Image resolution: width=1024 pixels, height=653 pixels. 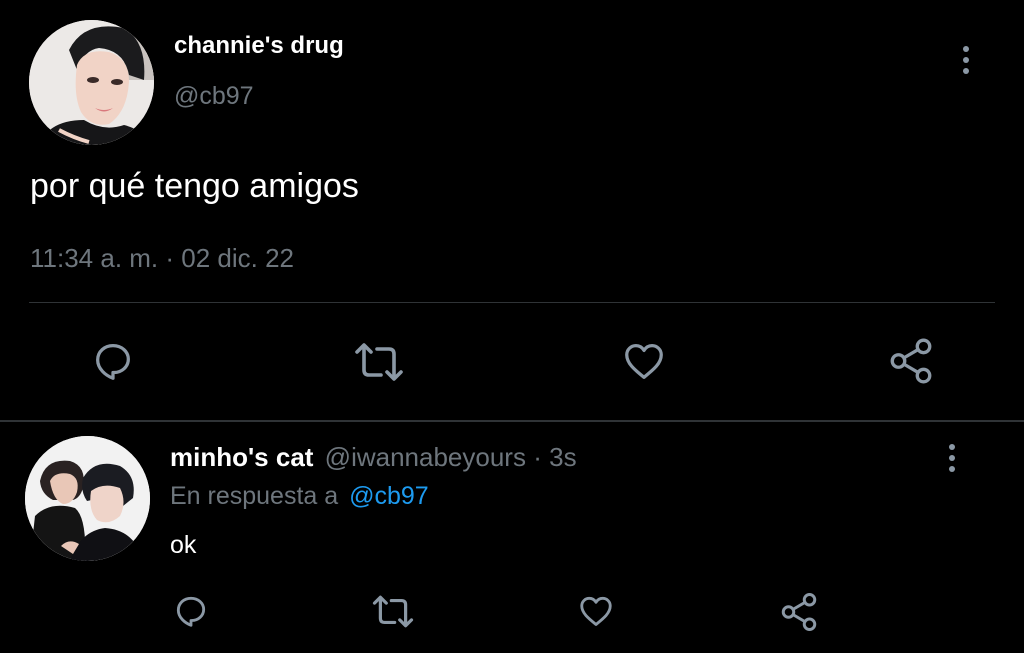 What do you see at coordinates (966, 60) in the screenshot?
I see `tweet-more-button` at bounding box center [966, 60].